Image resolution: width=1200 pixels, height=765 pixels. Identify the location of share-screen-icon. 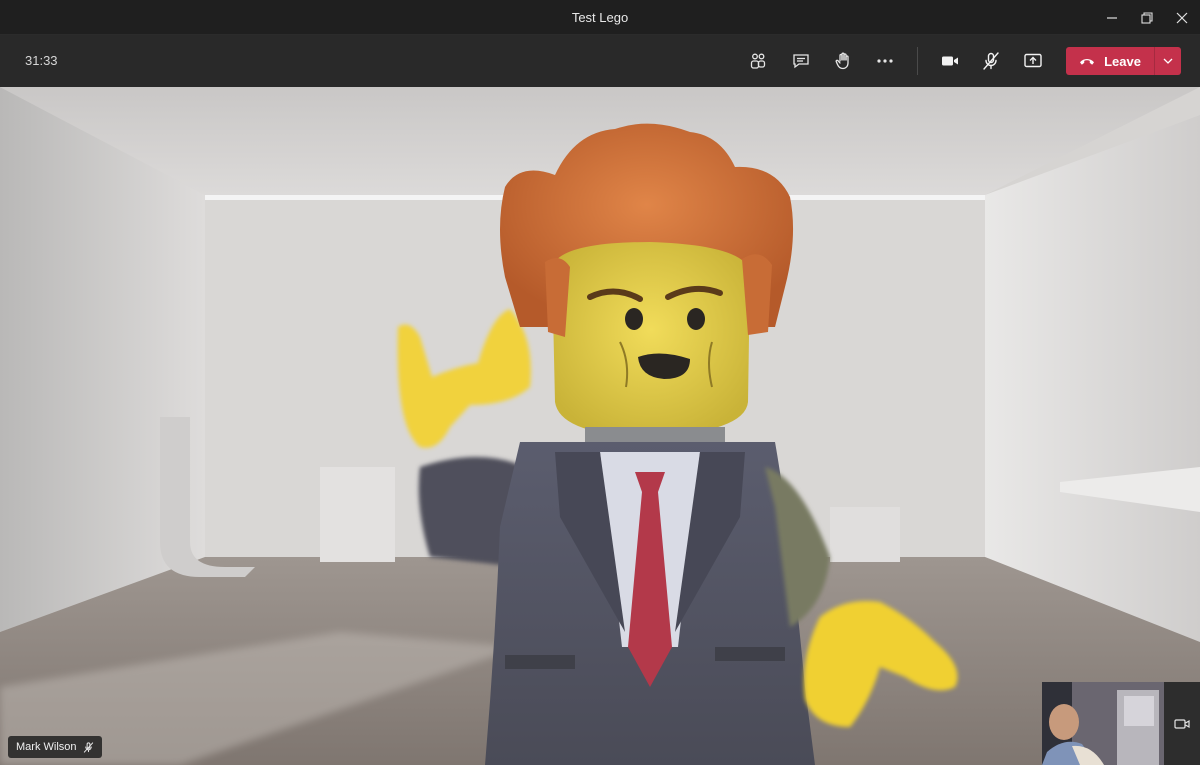
(1033, 60).